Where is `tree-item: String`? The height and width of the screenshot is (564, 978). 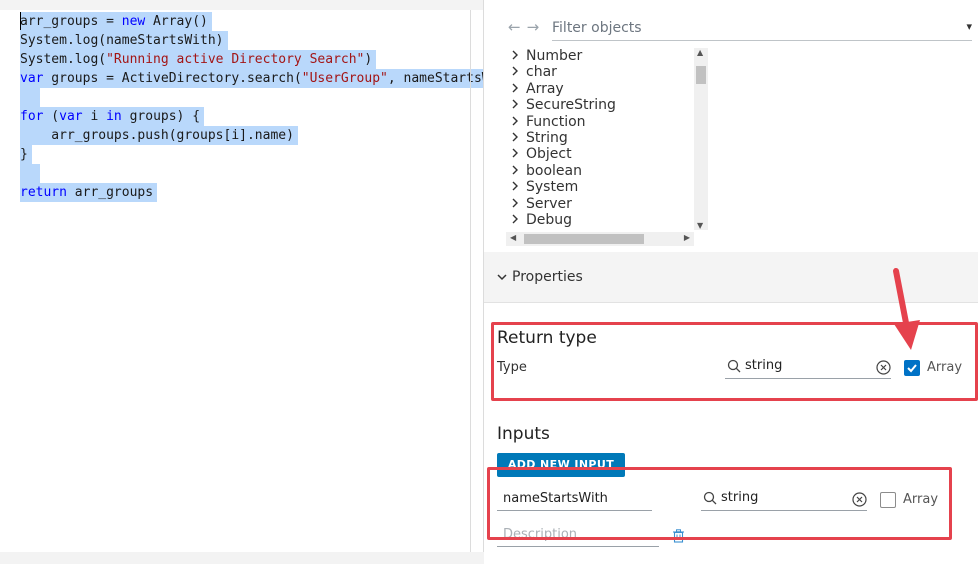 tree-item: String is located at coordinates (539, 138).